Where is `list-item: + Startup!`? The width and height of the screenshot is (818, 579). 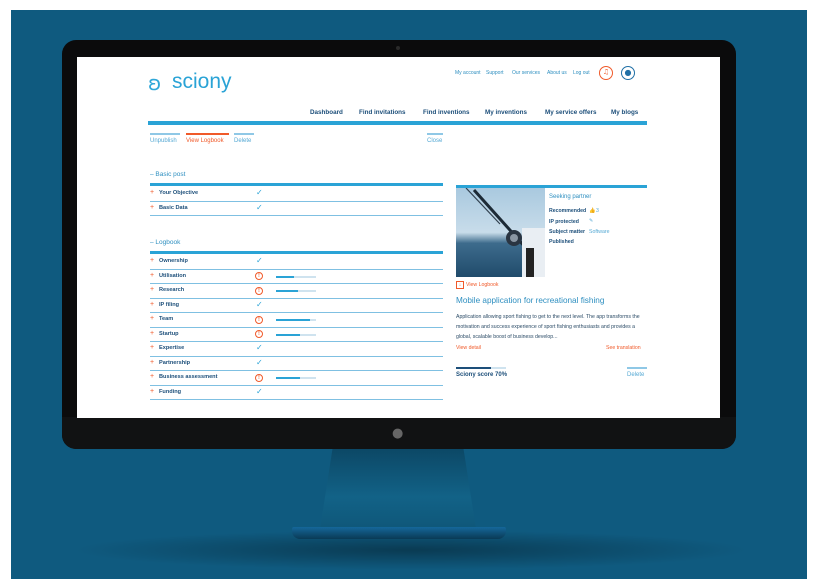 list-item: + Startup! is located at coordinates (296, 335).